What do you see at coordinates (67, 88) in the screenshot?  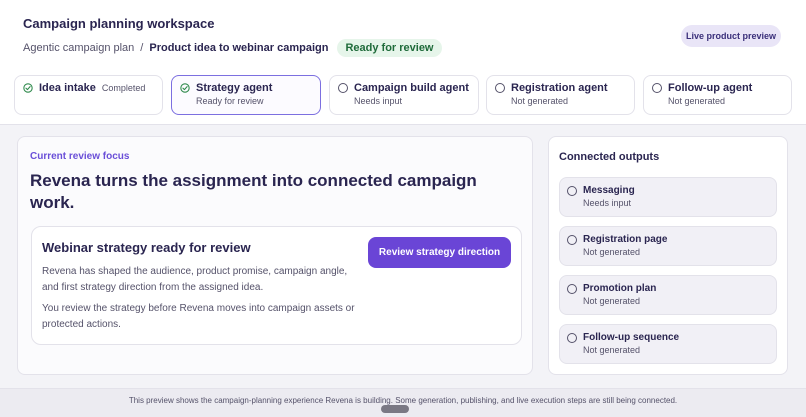 I see `step-name: Idea intake` at bounding box center [67, 88].